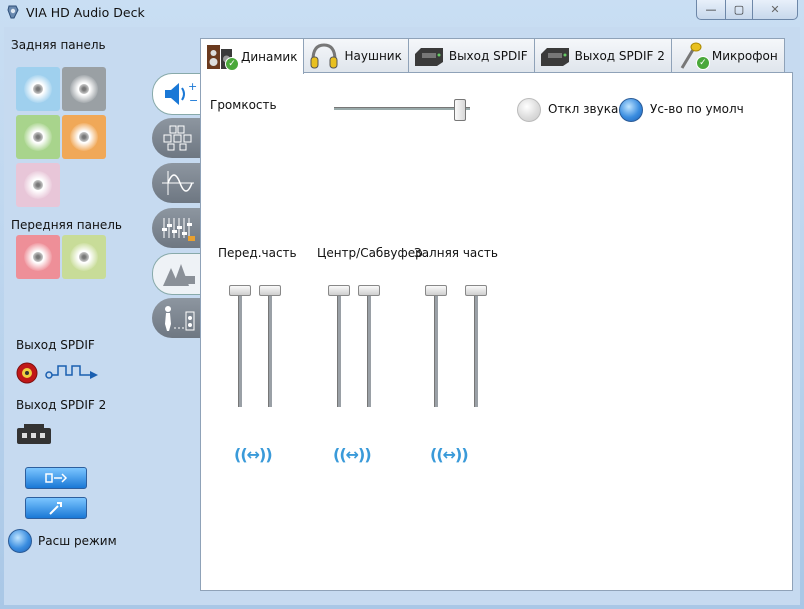  I want to click on speaker-config-icon, so click(177, 138).